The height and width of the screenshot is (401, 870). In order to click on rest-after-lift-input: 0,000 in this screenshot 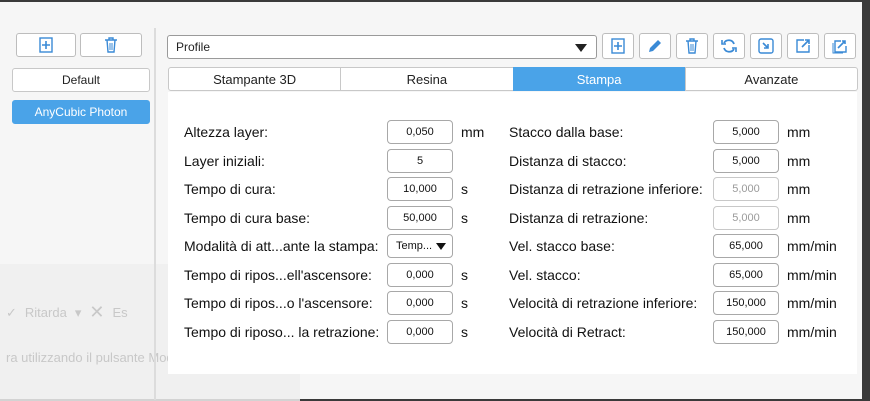, I will do `click(420, 303)`.